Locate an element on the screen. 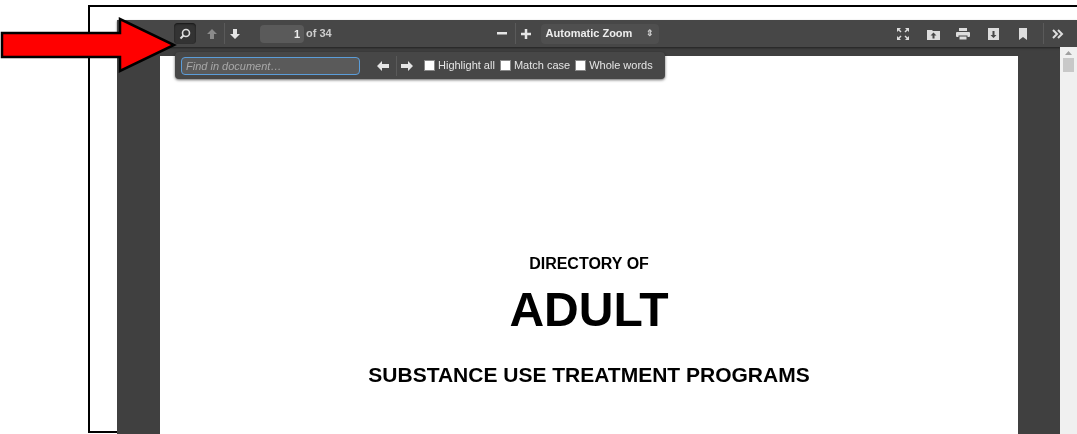 The image size is (1077, 434). search-icon is located at coordinates (185, 33).